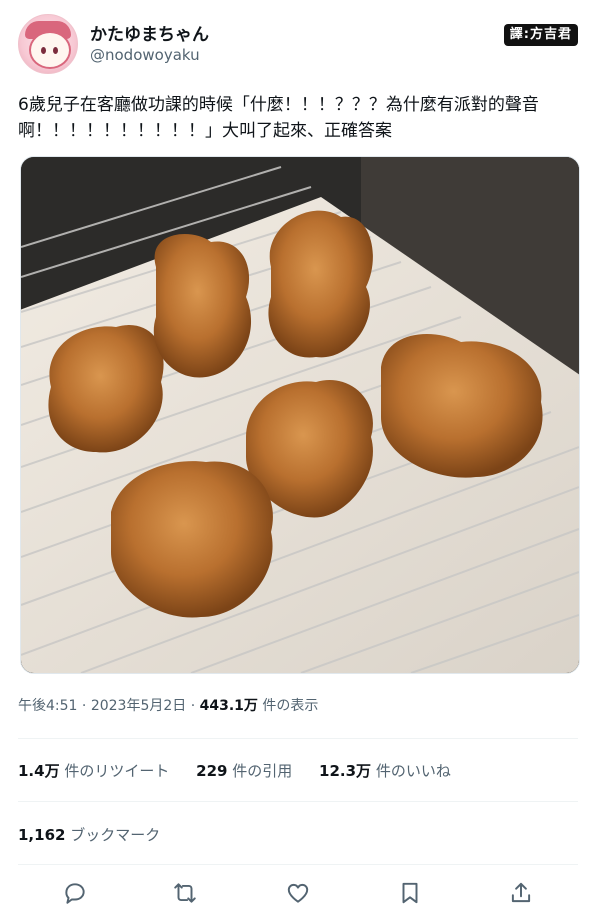 Image resolution: width=598 pixels, height=922 pixels. What do you see at coordinates (115, 835) in the screenshot?
I see `bookmarks-label: ブックマーク` at bounding box center [115, 835].